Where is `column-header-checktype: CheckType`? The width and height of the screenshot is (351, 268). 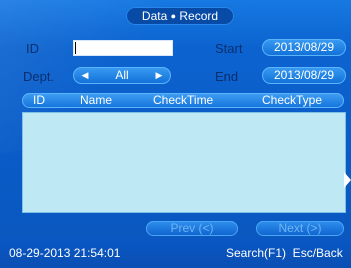 column-header-checktype: CheckType is located at coordinates (292, 100).